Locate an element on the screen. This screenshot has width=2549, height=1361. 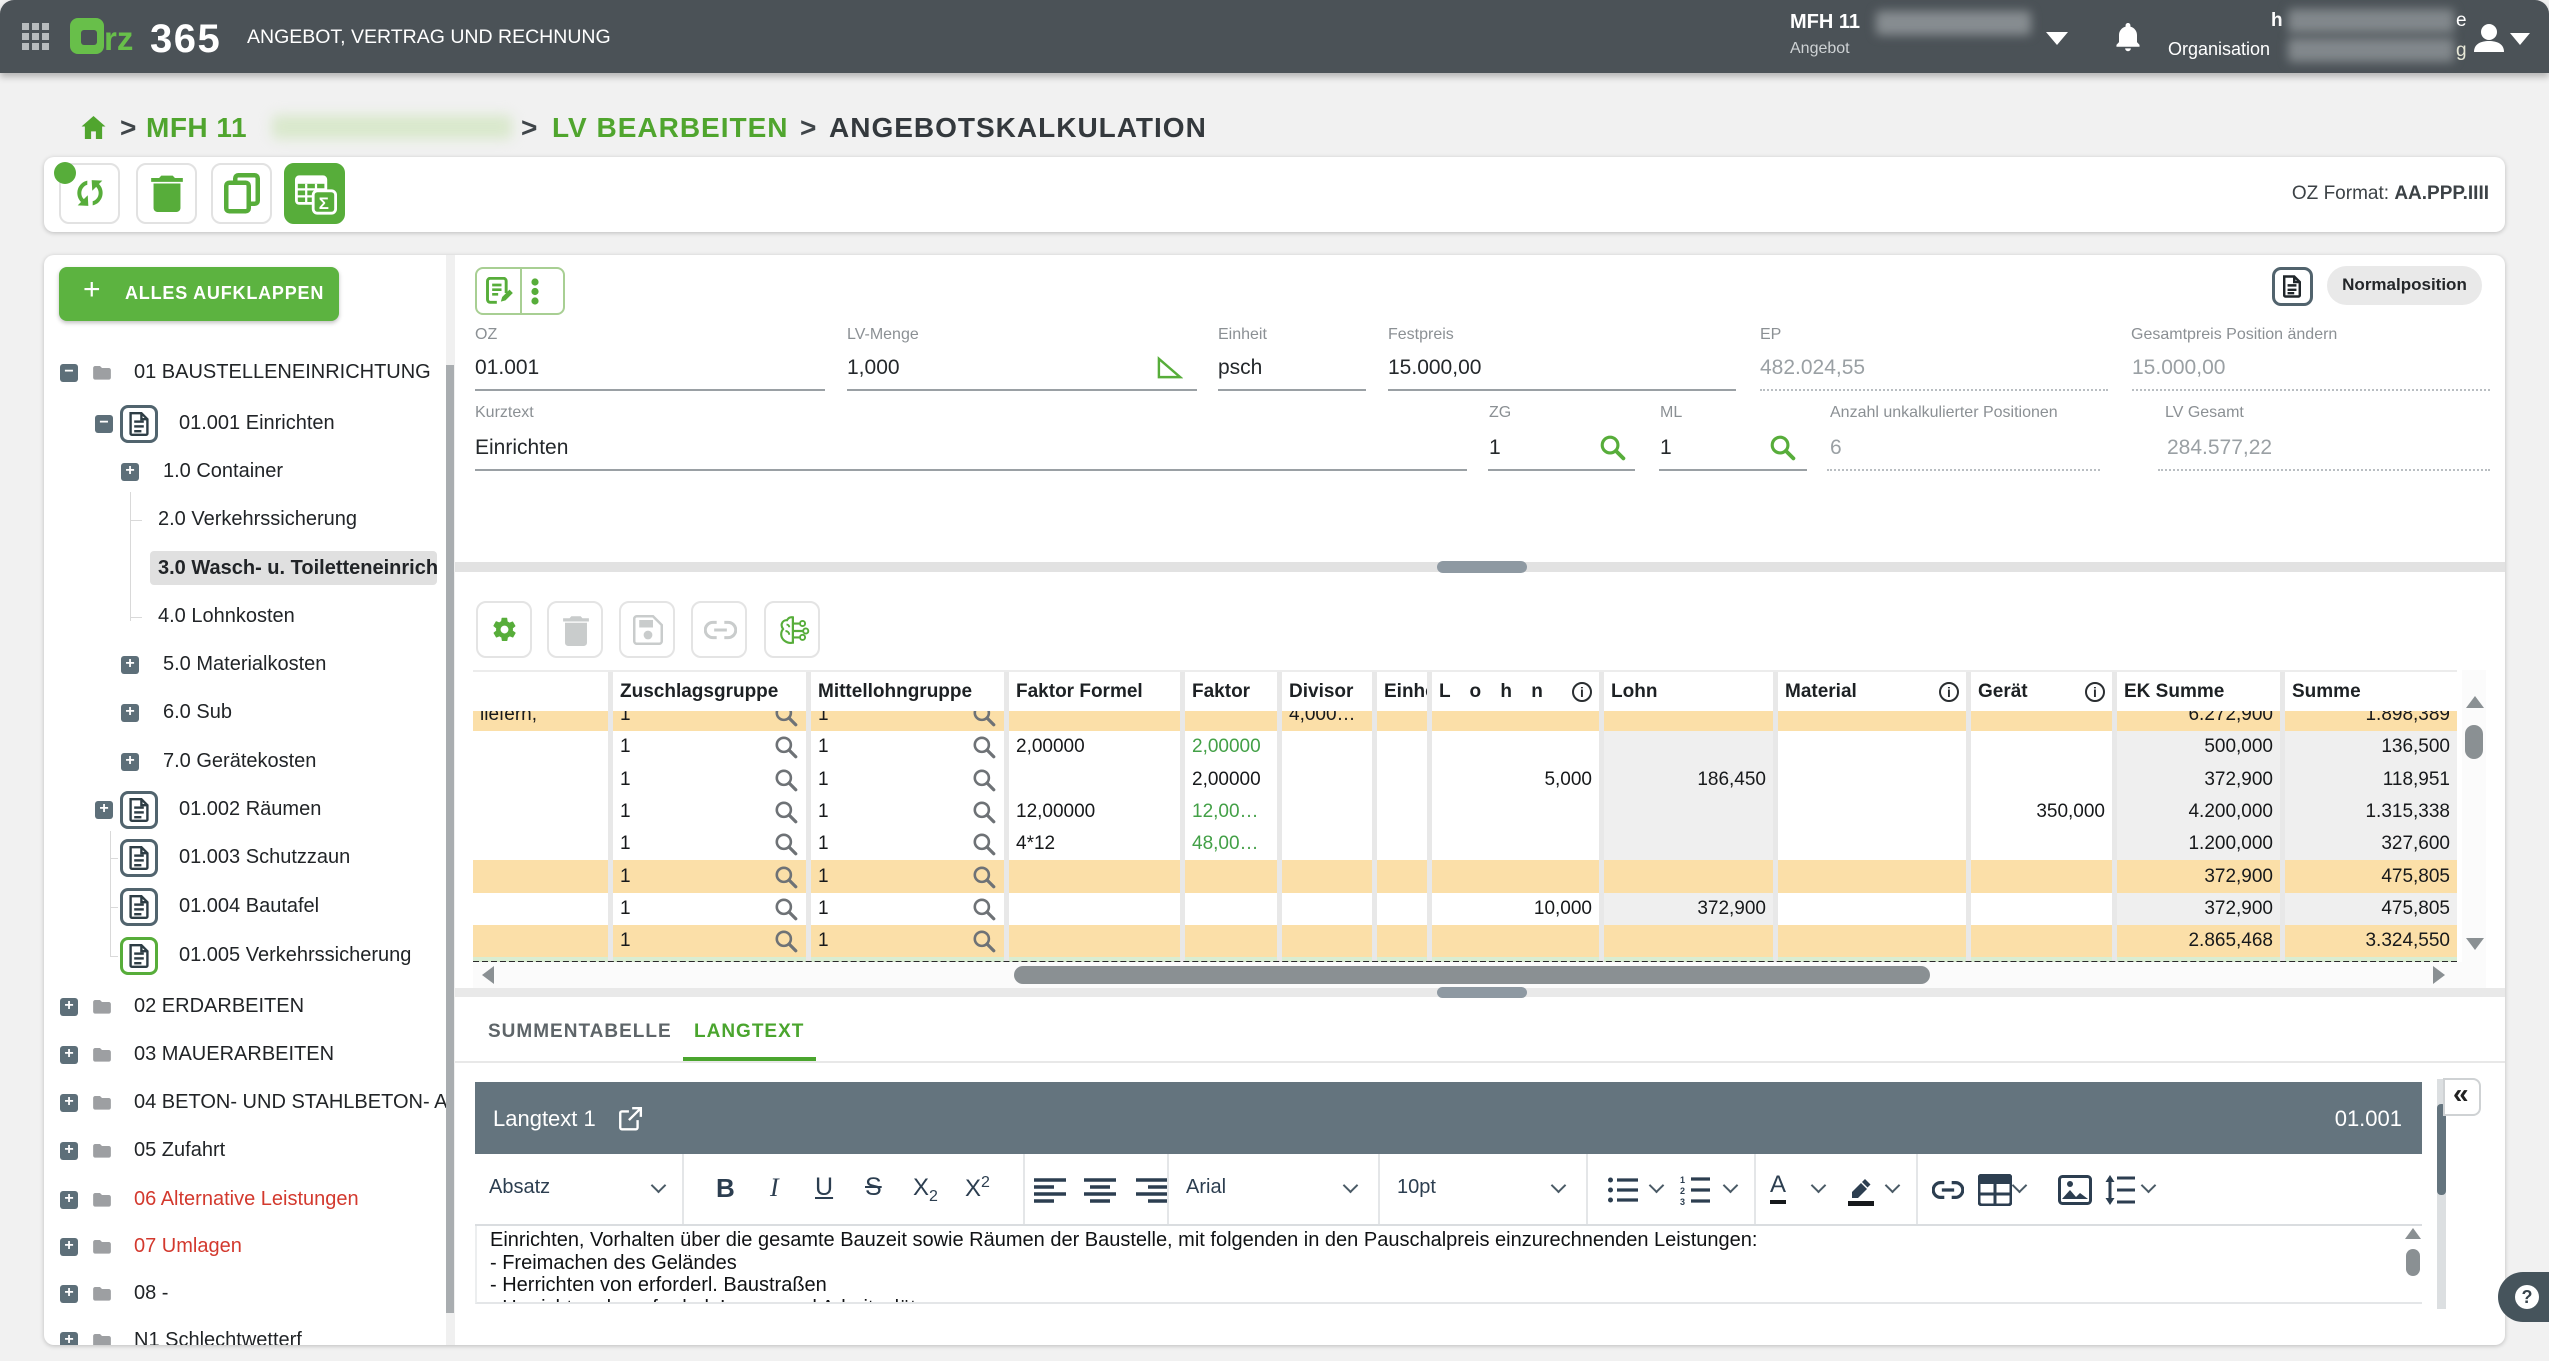
svg-text: 3 is located at coordinates (1682, 1201).